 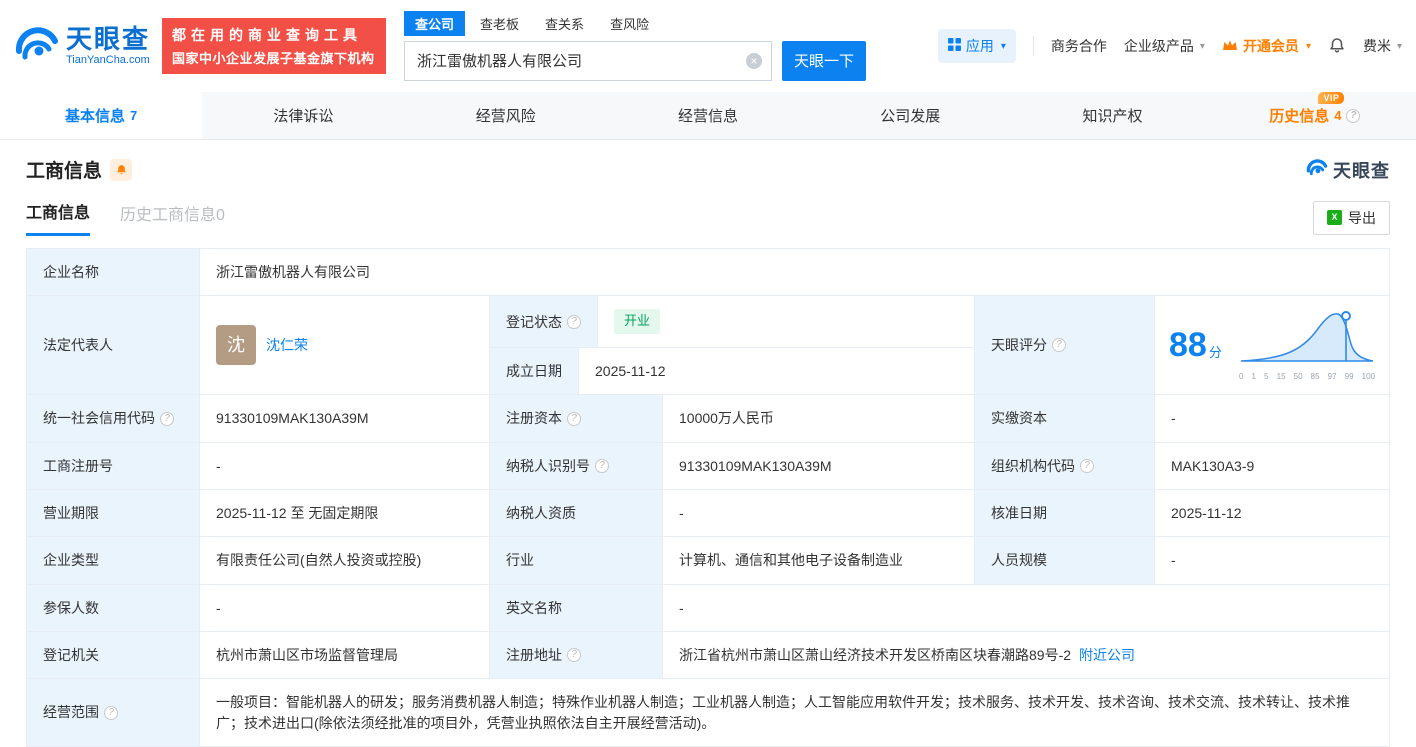 I want to click on table-subrow: 登记状态 开业, so click(x=732, y=322).